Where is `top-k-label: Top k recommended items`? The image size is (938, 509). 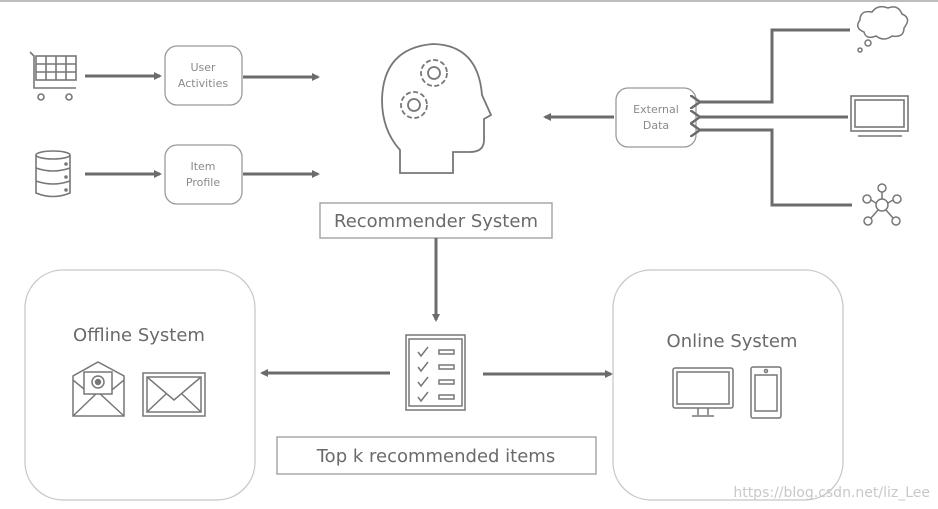 top-k-label: Top k recommended items is located at coordinates (435, 456).